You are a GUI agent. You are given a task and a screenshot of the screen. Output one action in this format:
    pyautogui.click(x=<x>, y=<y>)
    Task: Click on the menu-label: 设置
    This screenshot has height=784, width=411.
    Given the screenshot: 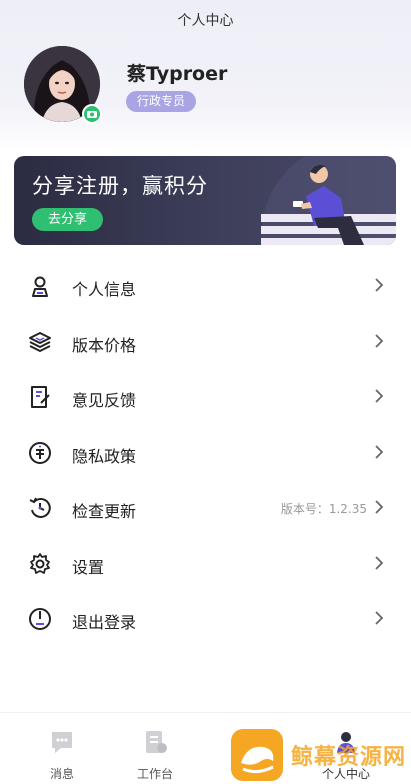 What is the action you would take?
    pyautogui.click(x=88, y=567)
    